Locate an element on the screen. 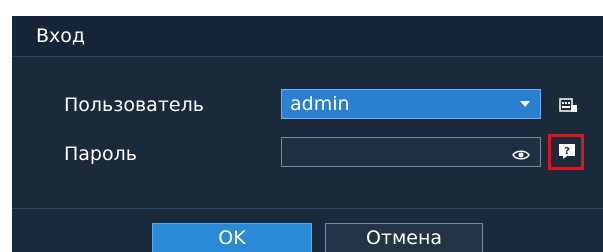  password-field is located at coordinates (411, 152).